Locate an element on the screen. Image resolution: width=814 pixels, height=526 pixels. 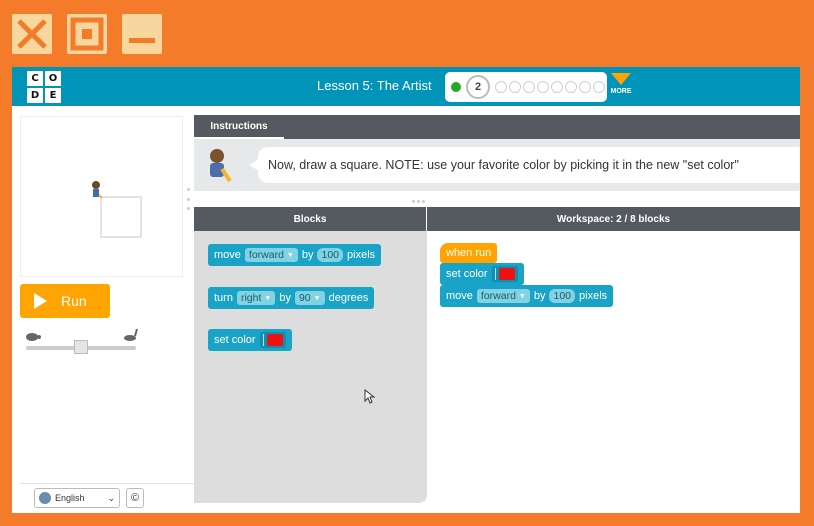
language-select: English ⌄ is located at coordinates (77, 498).